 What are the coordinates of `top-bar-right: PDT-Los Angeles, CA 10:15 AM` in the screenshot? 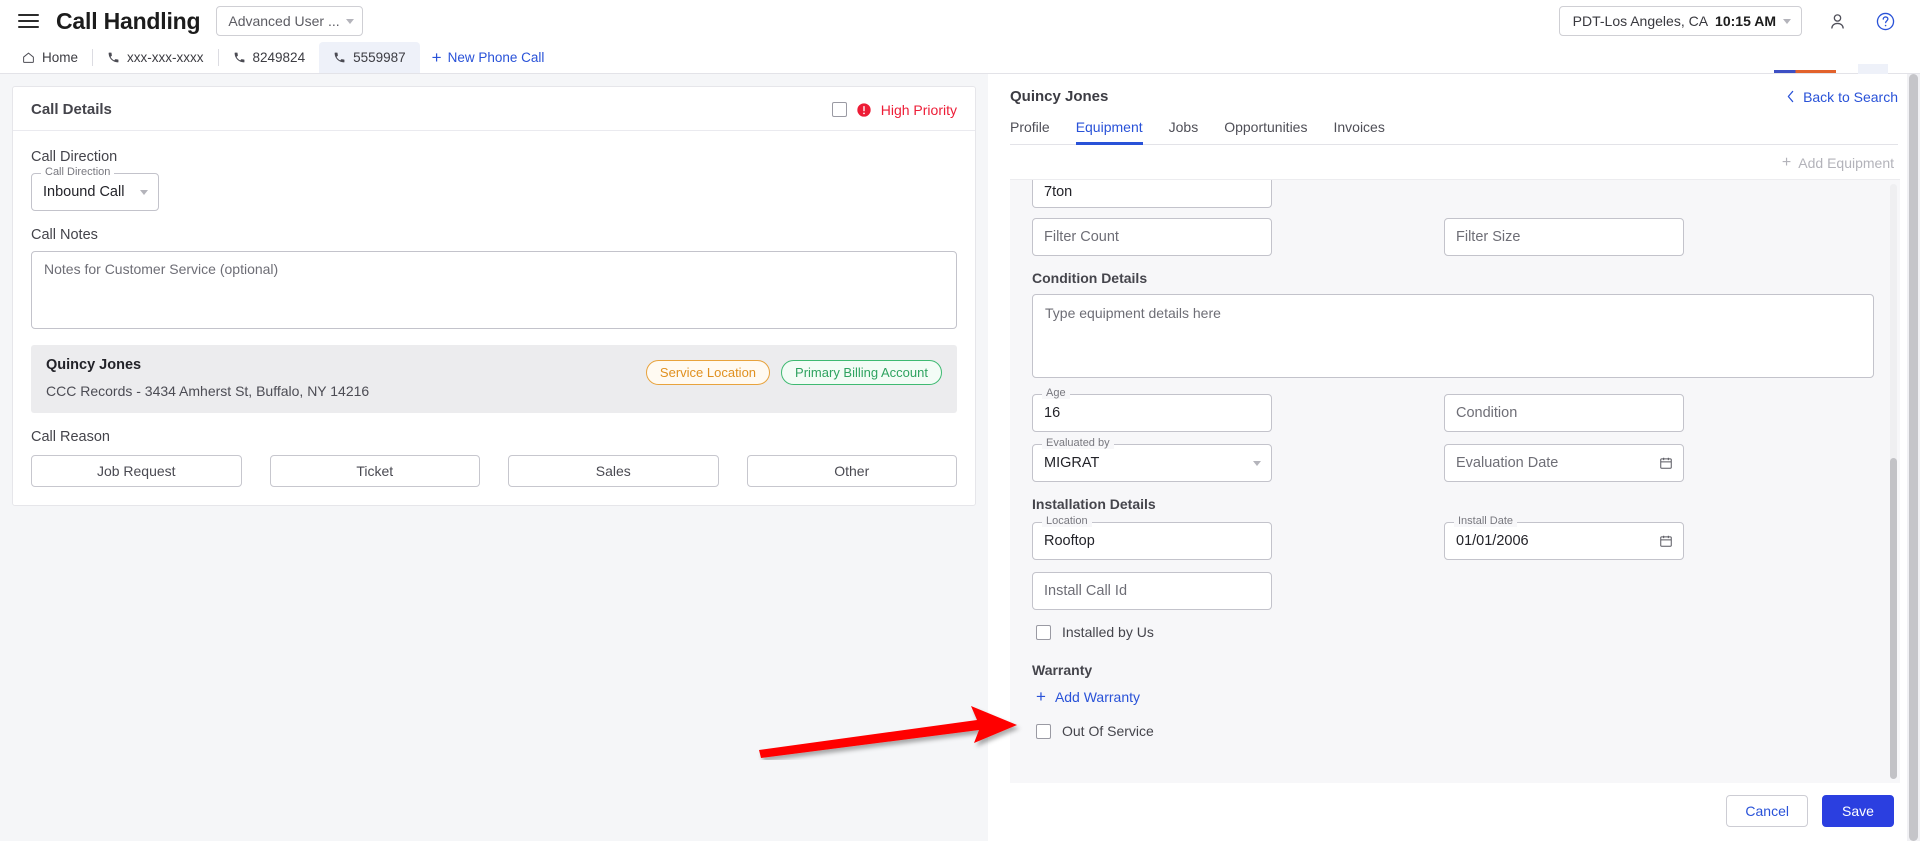 It's located at (1732, 21).